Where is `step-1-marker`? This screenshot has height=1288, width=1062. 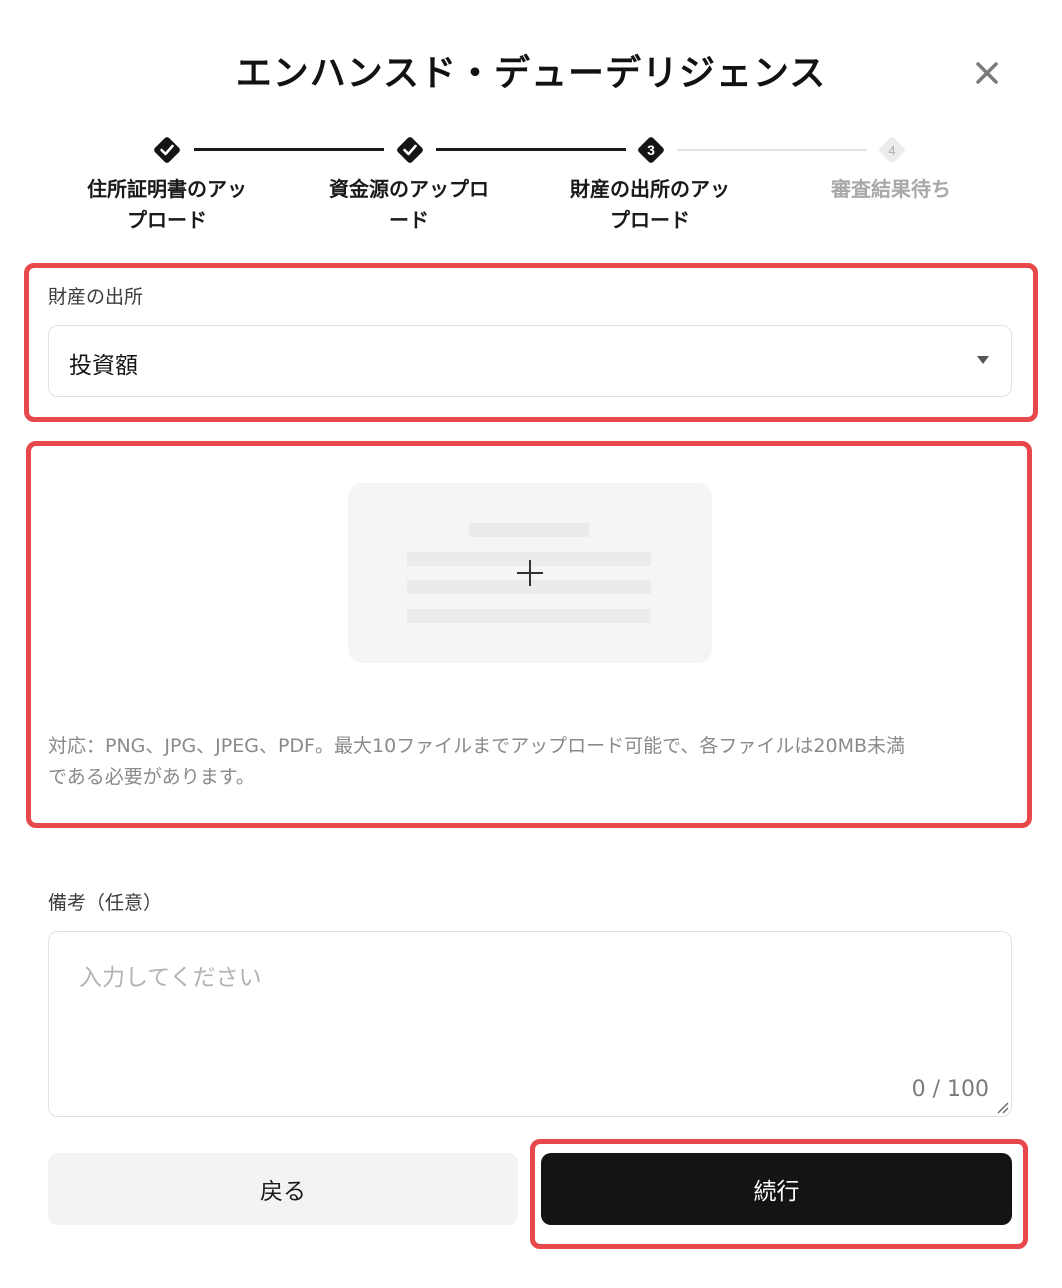 step-1-marker is located at coordinates (167, 150).